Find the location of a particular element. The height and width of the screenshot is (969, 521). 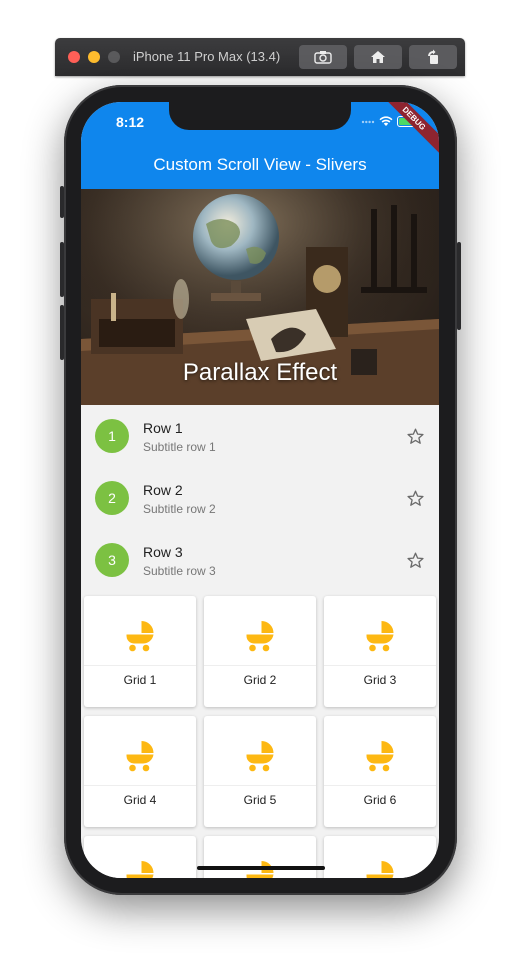

row-title: Row 3 is located at coordinates (163, 552).